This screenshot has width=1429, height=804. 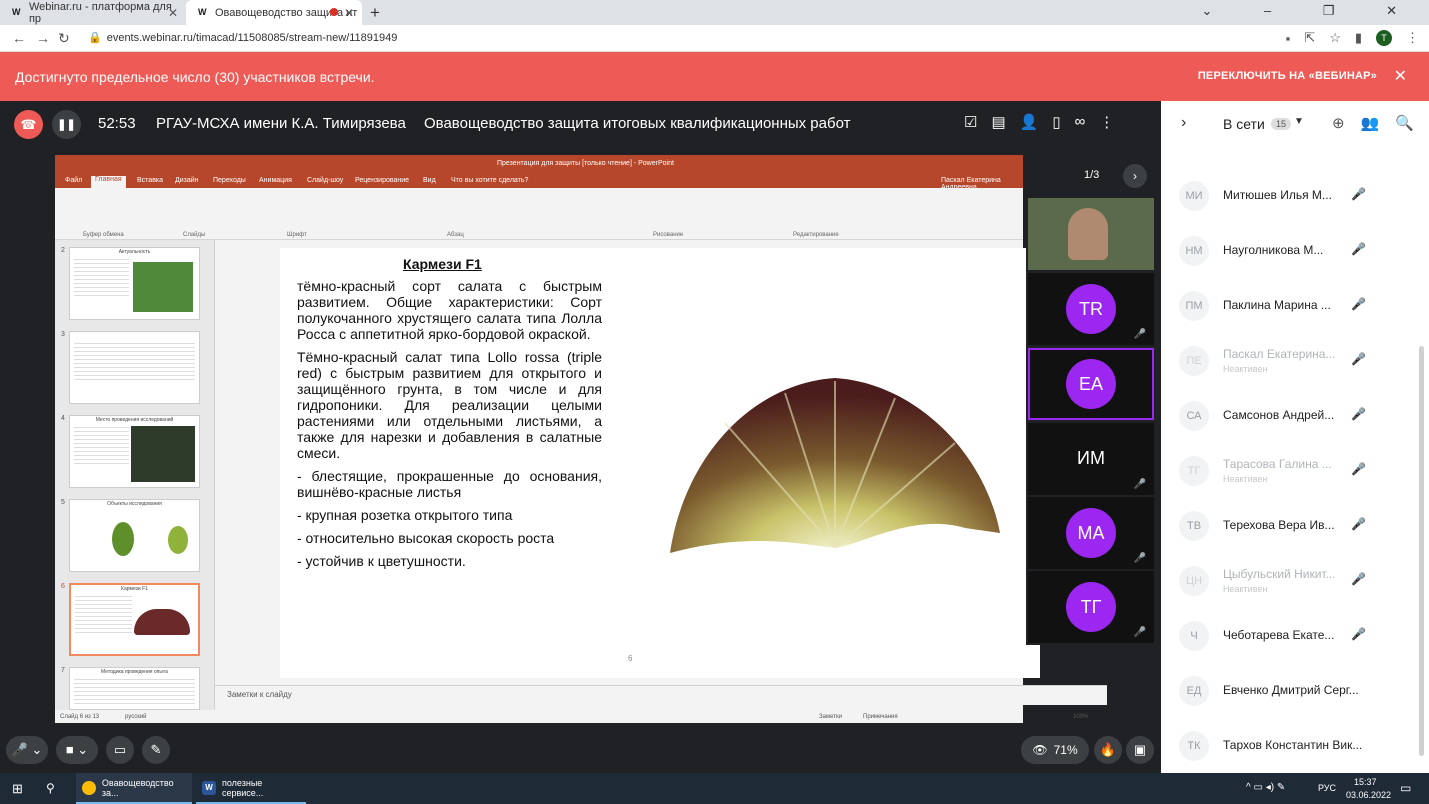 What do you see at coordinates (108, 182) in the screenshot?
I see `ribbon-tab-home: Главная` at bounding box center [108, 182].